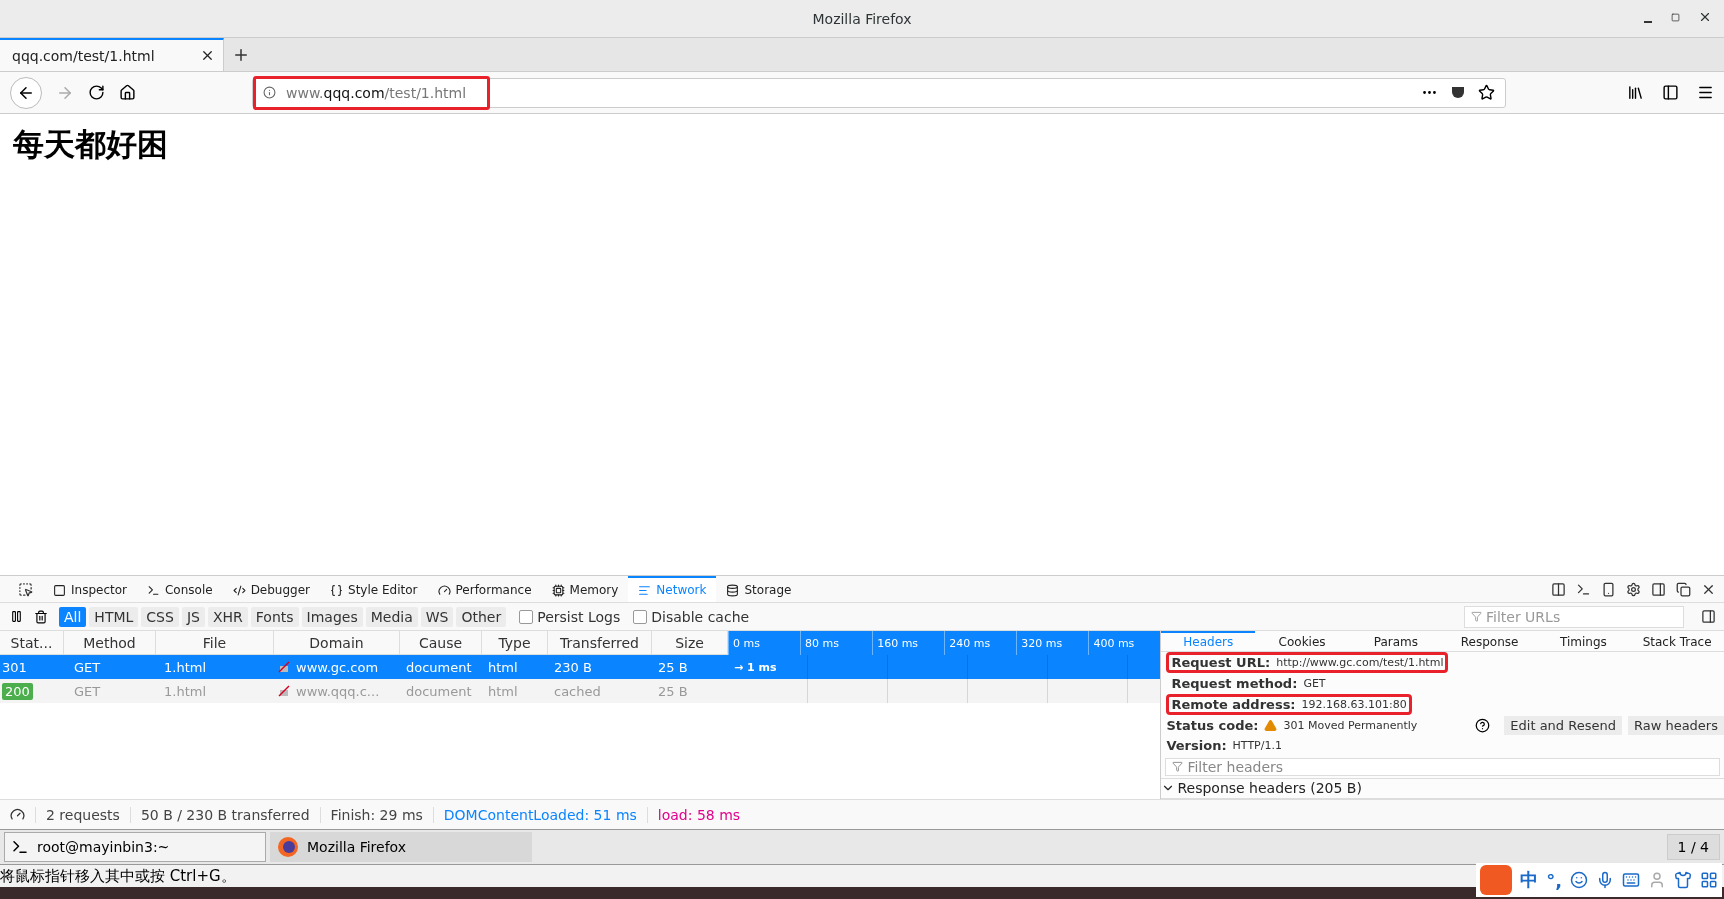  I want to click on performance-icon, so click(17, 814).